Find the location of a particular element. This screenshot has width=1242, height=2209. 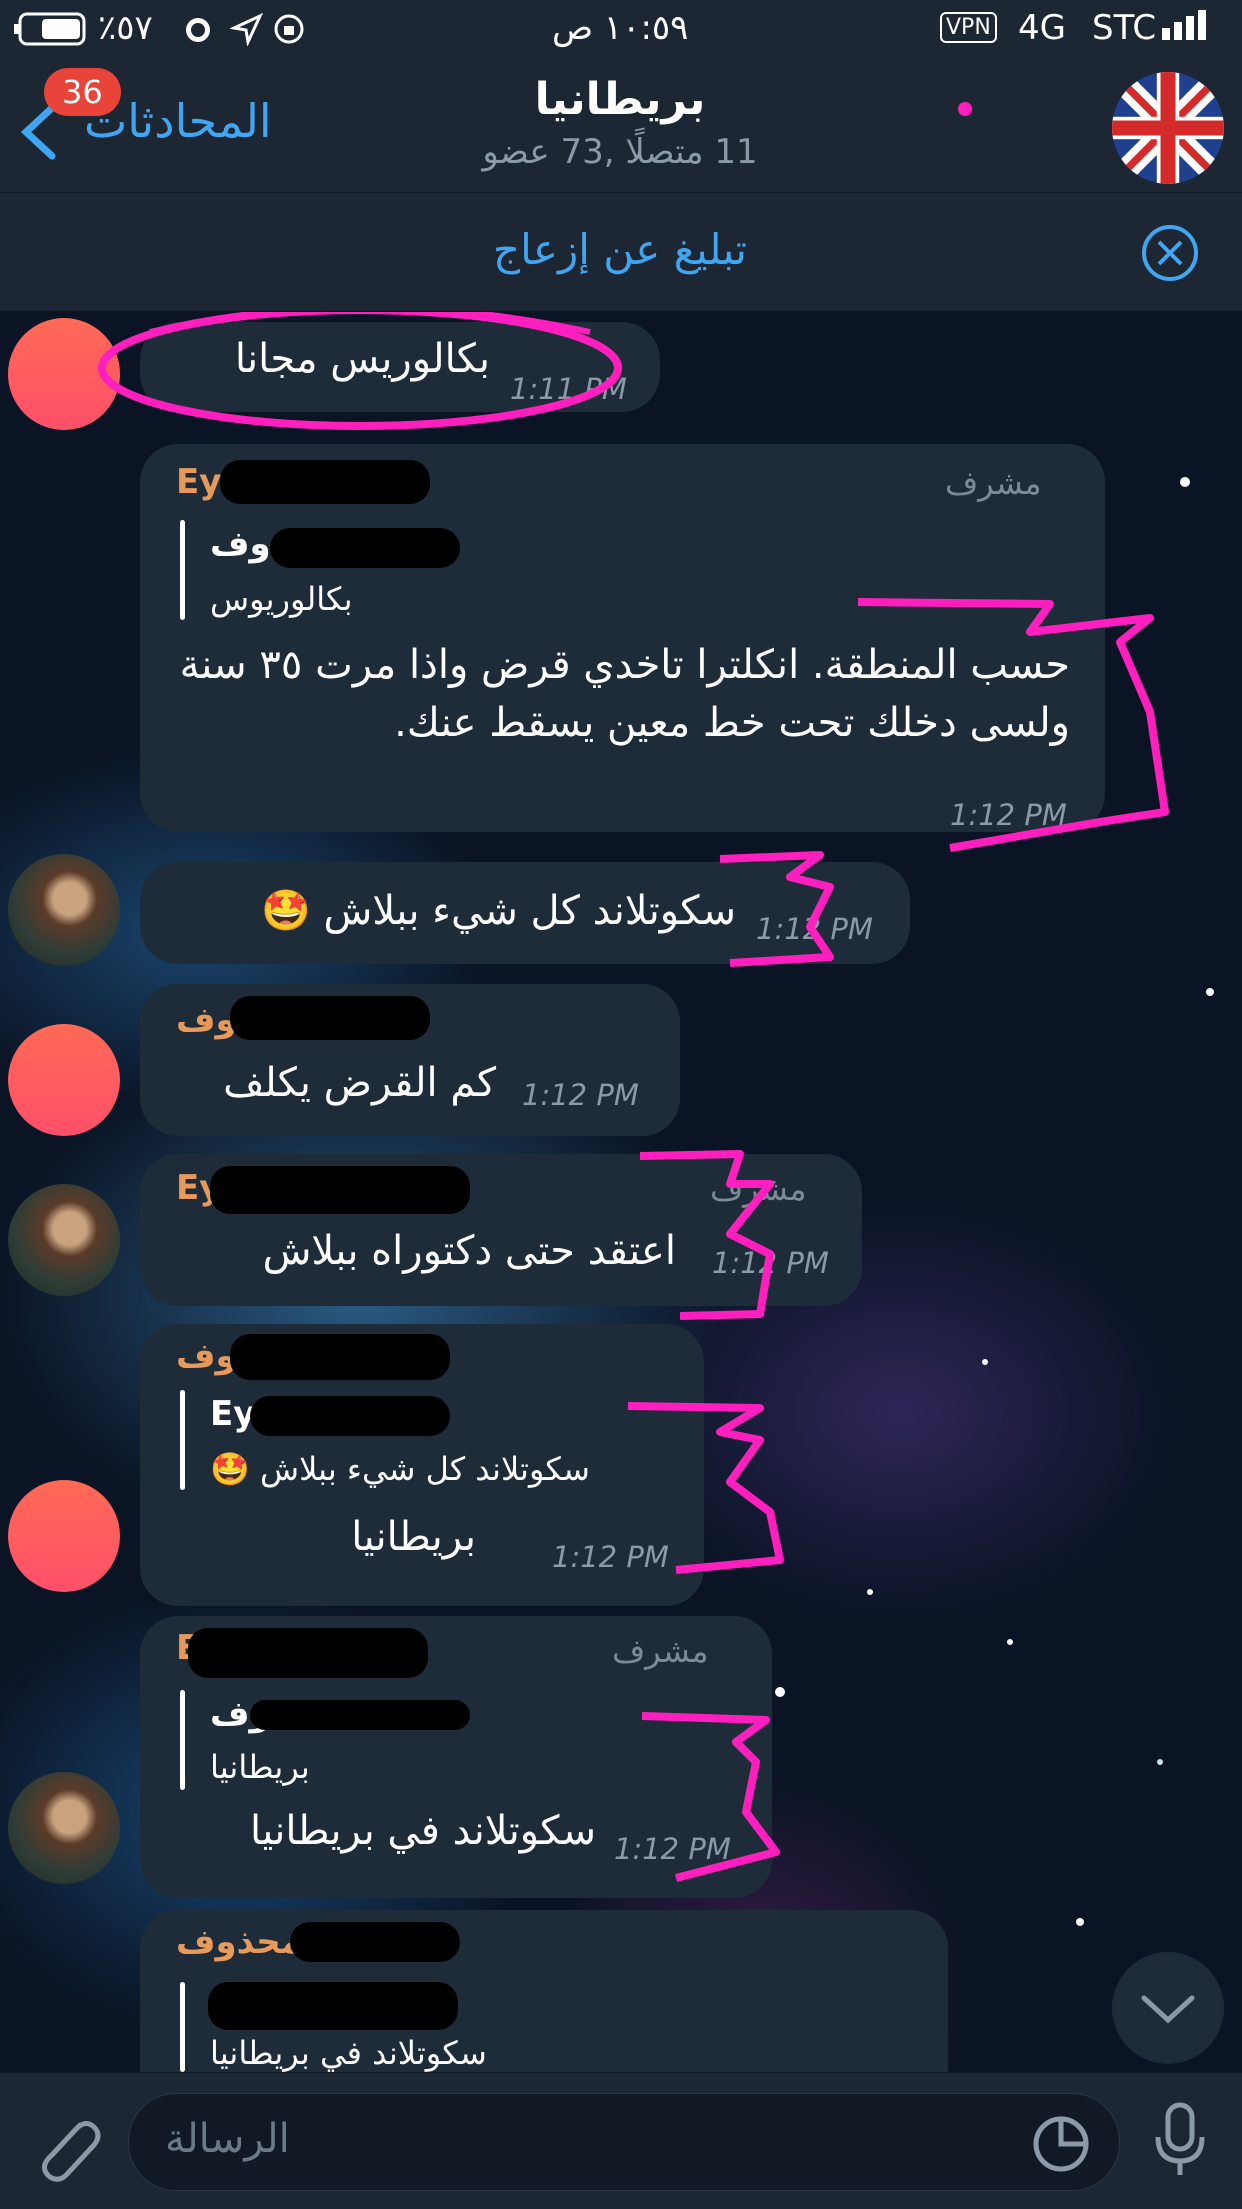

message-text: سكوتلاند في بريطانيا is located at coordinates (422, 1831).